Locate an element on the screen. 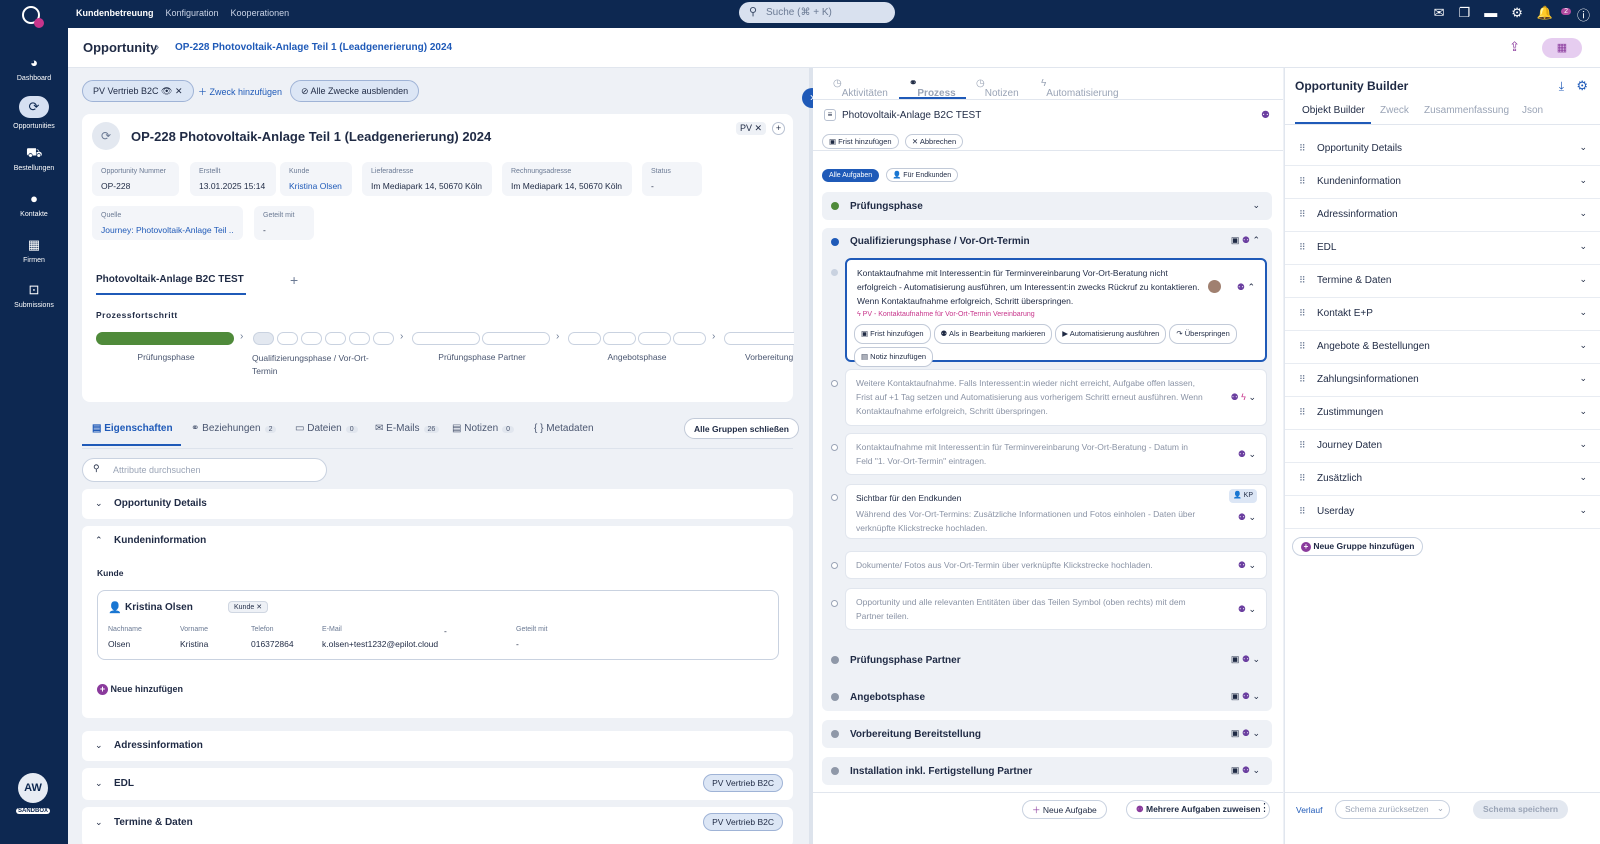 This screenshot has height=844, width=1600. add-customer-button: + Neue hinzufügen is located at coordinates (140, 689).